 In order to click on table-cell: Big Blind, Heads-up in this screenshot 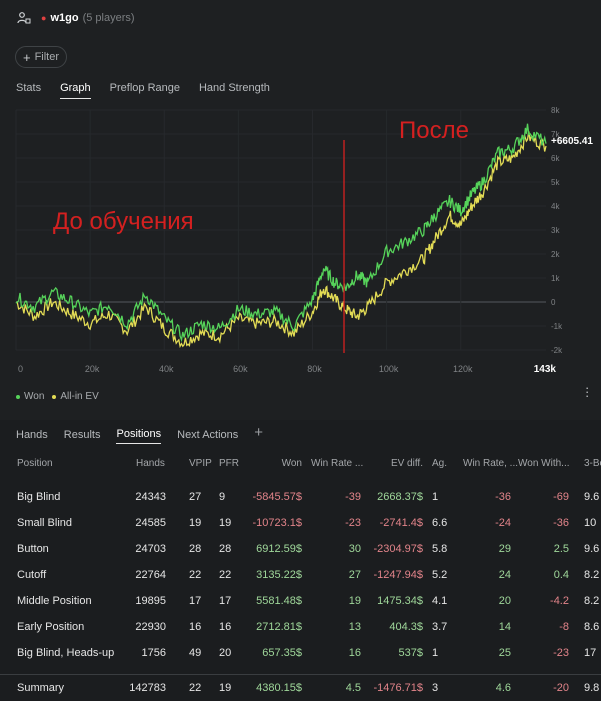, I will do `click(66, 653)`.